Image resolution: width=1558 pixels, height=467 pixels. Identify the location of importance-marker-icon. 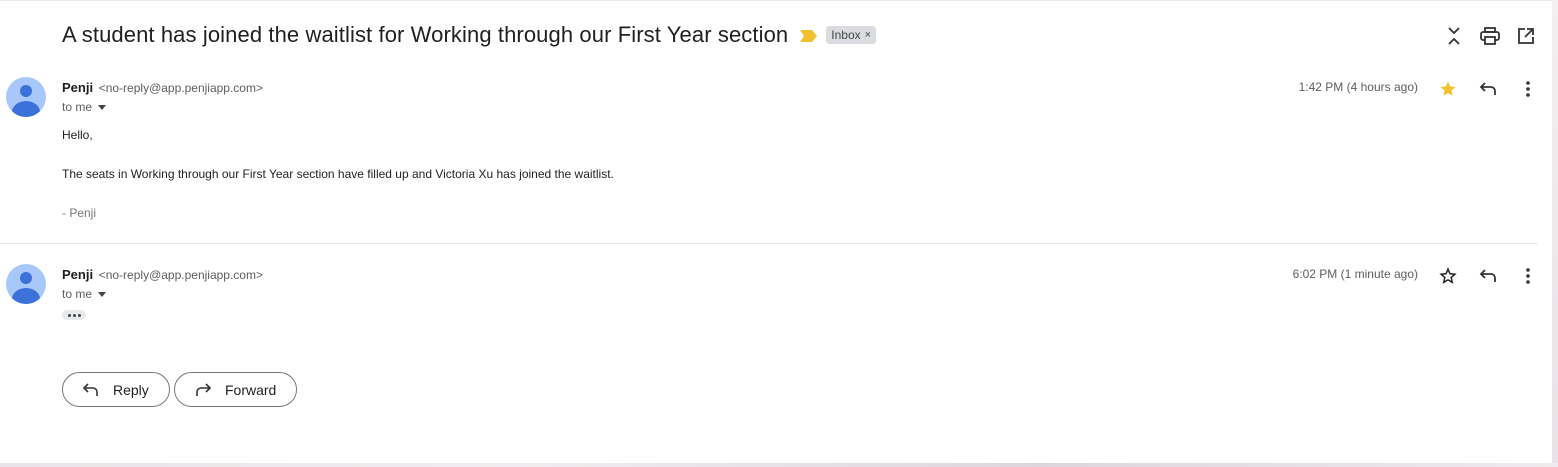
(809, 35).